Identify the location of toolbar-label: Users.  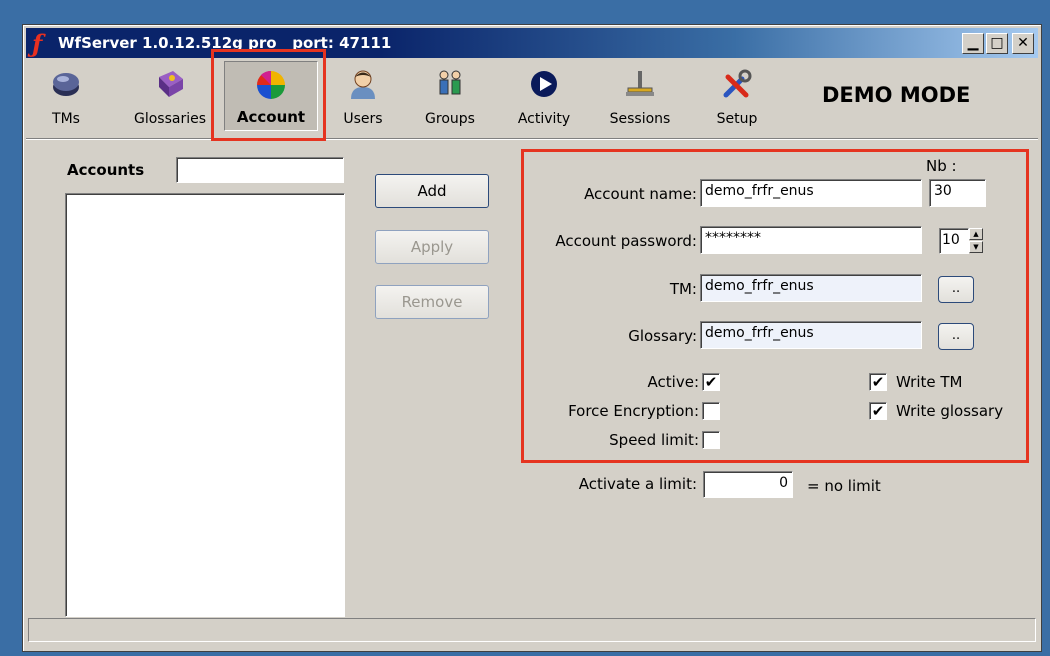
(363, 119).